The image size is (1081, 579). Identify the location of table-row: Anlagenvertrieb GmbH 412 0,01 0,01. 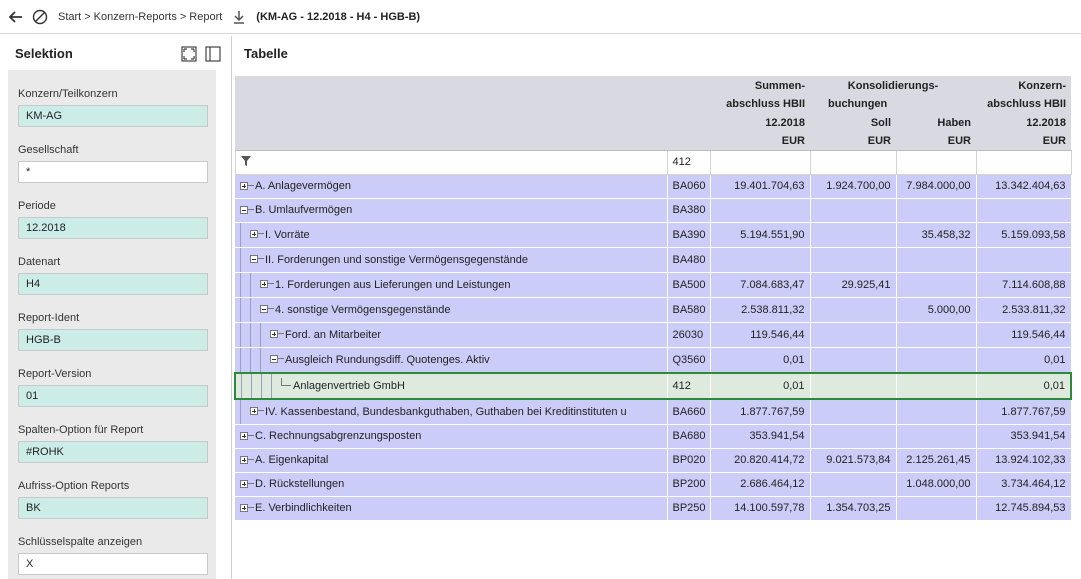
(653, 385).